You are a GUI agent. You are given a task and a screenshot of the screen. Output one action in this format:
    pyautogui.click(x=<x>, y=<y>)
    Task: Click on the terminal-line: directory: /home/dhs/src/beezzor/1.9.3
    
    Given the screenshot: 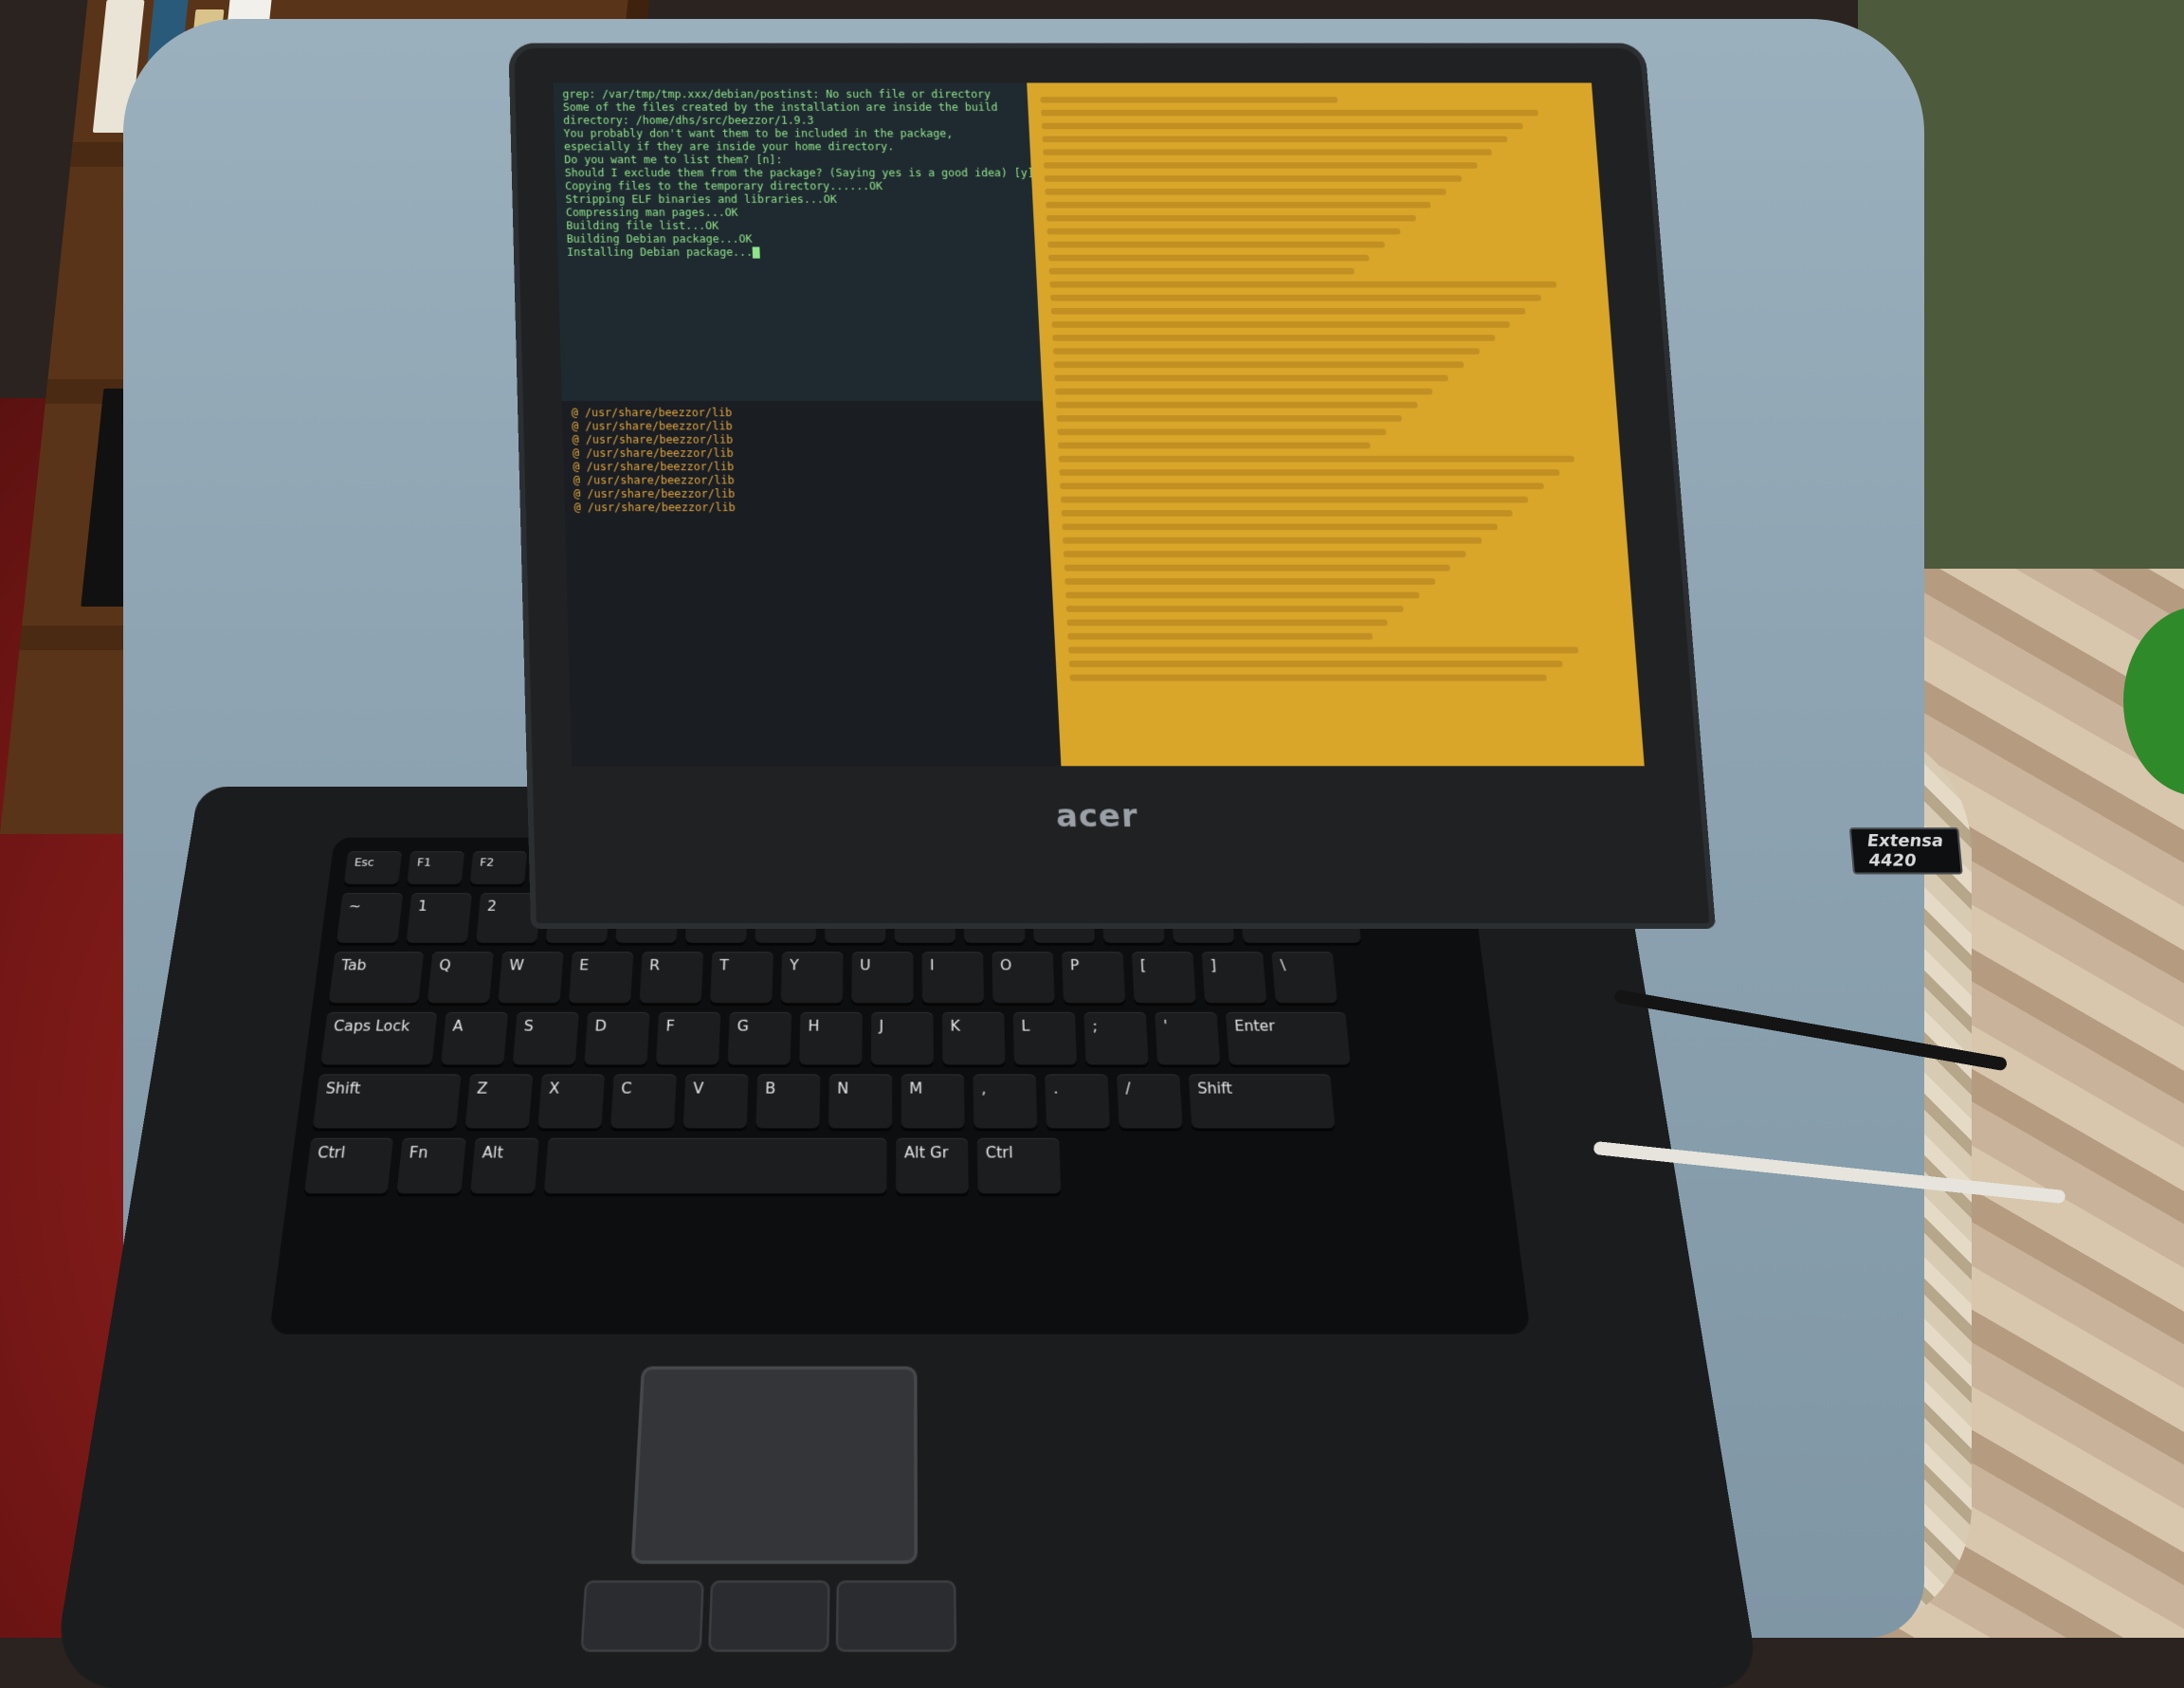 What is the action you would take?
    pyautogui.click(x=688, y=121)
    